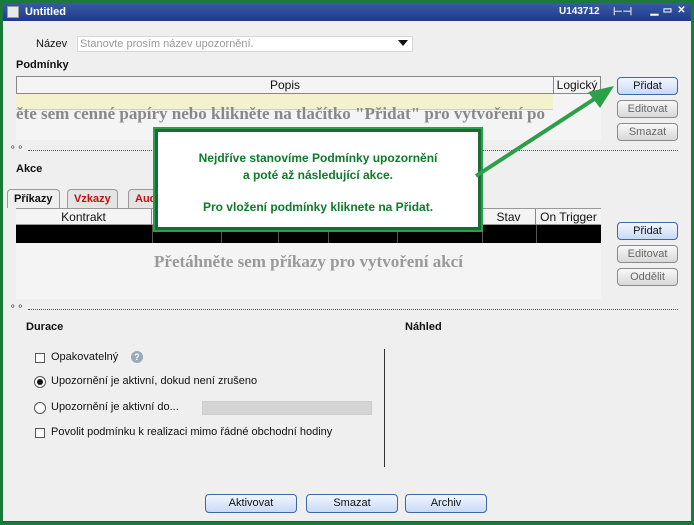 The image size is (694, 525). What do you see at coordinates (654, 11) in the screenshot?
I see `minimize-icon: ▁` at bounding box center [654, 11].